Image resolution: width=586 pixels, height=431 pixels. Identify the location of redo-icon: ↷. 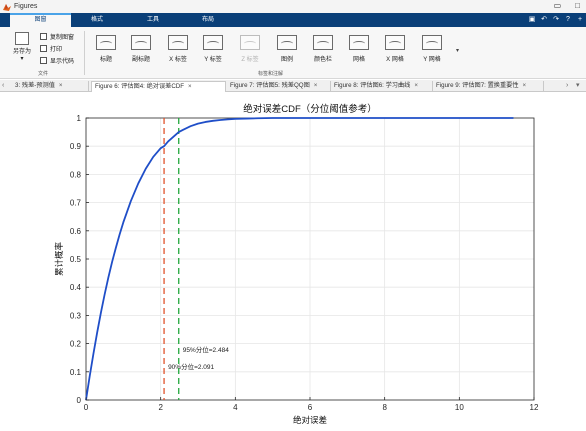
(556, 20).